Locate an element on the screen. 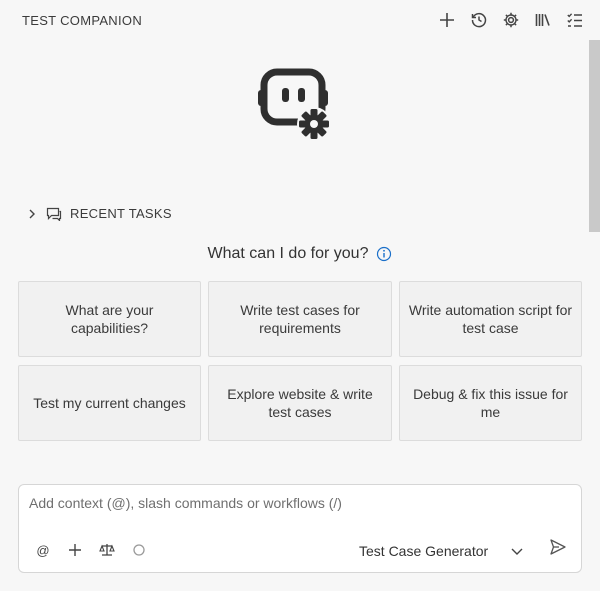 The width and height of the screenshot is (600, 591). prompt-heading-text: What can I do for you? is located at coordinates (288, 253).